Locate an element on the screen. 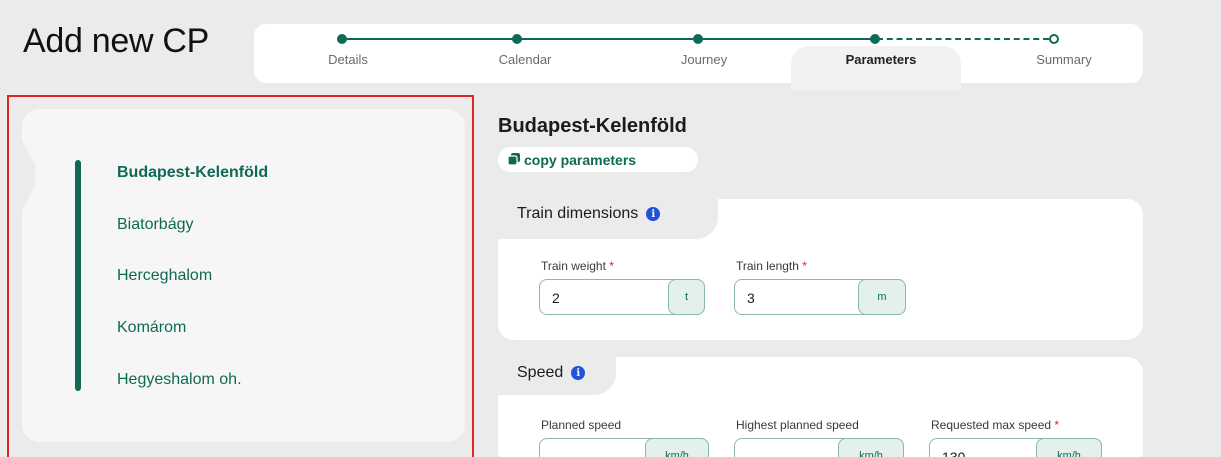 The image size is (1221, 457). copy-parameters-button: copy parameters is located at coordinates (598, 159).